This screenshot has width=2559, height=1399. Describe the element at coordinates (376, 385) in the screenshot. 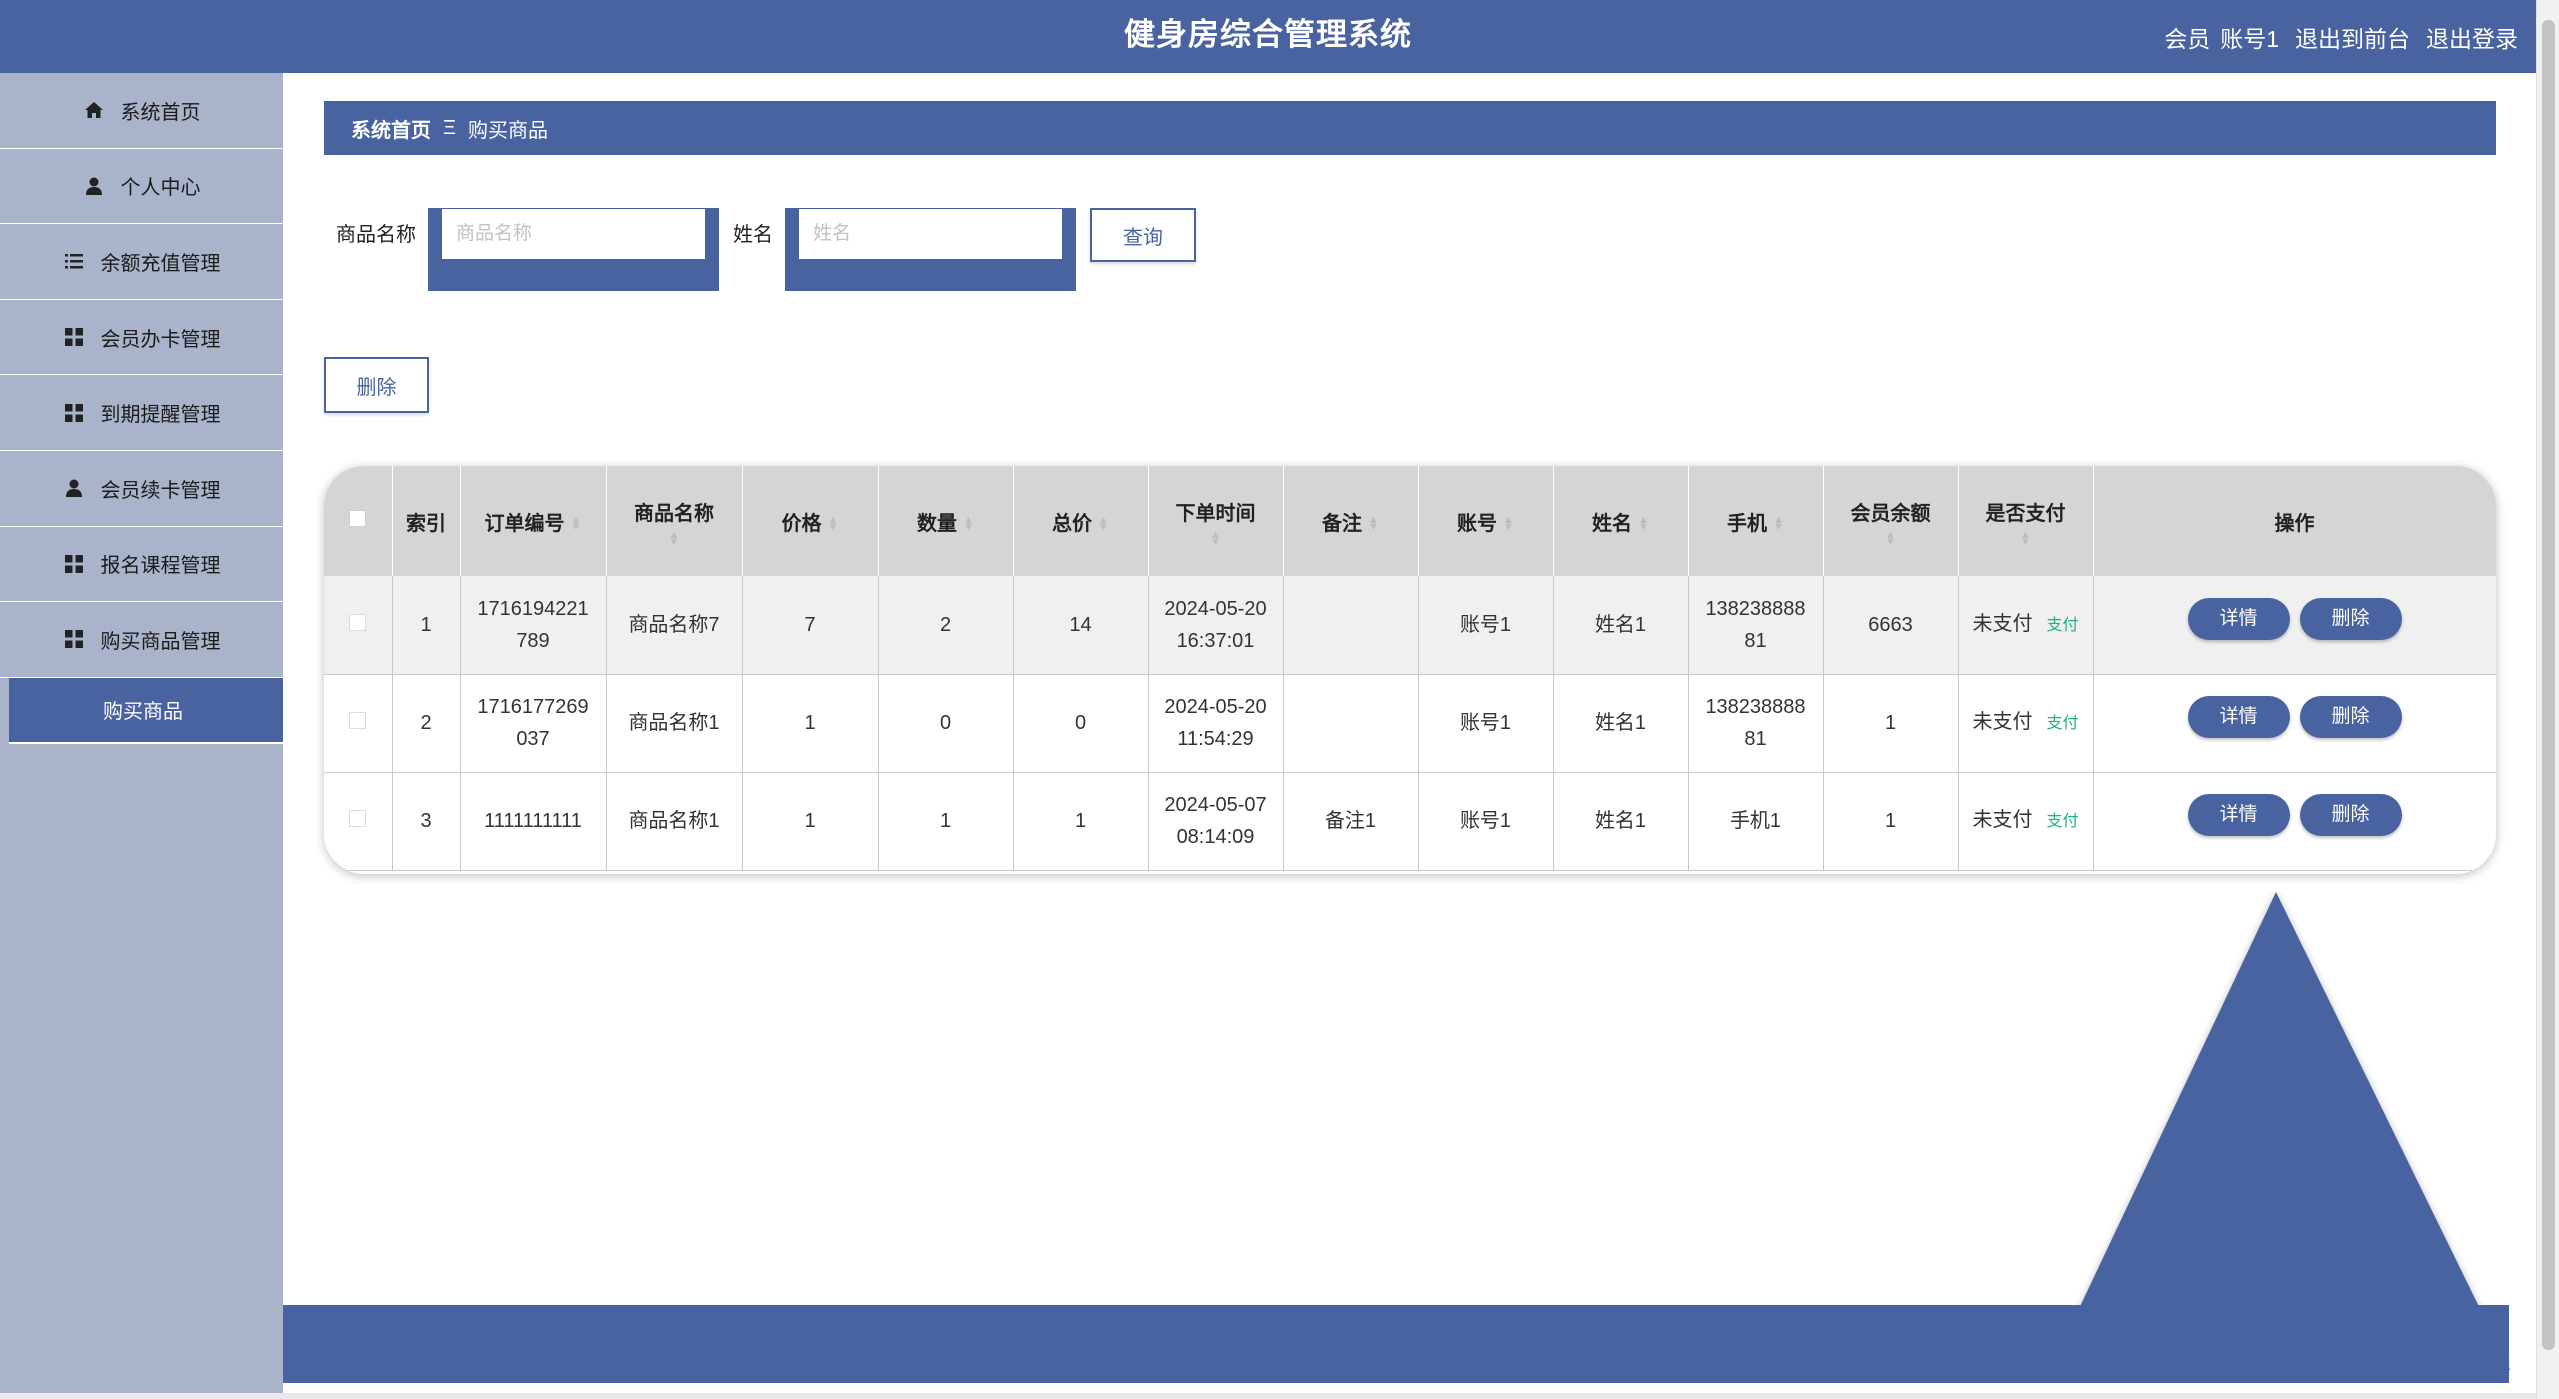

I see `batch-delete-button: 删除` at that location.